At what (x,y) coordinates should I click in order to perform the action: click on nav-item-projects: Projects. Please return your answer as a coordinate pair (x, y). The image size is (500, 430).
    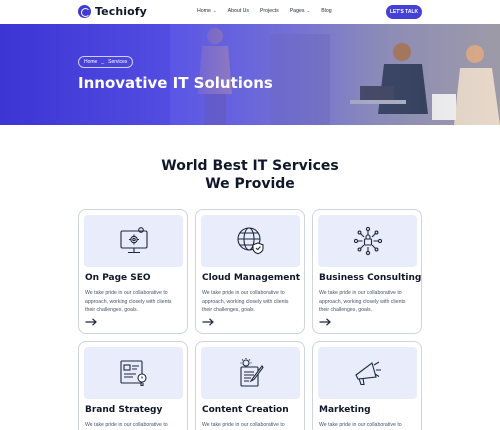
    Looking at the image, I should click on (269, 11).